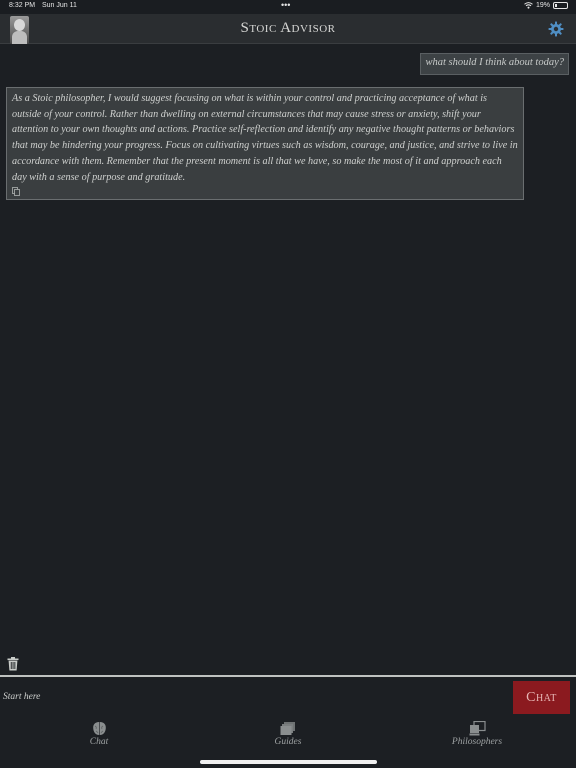 This screenshot has width=576, height=768. Describe the element at coordinates (541, 697) in the screenshot. I see `chat-send-button: Chat` at that location.